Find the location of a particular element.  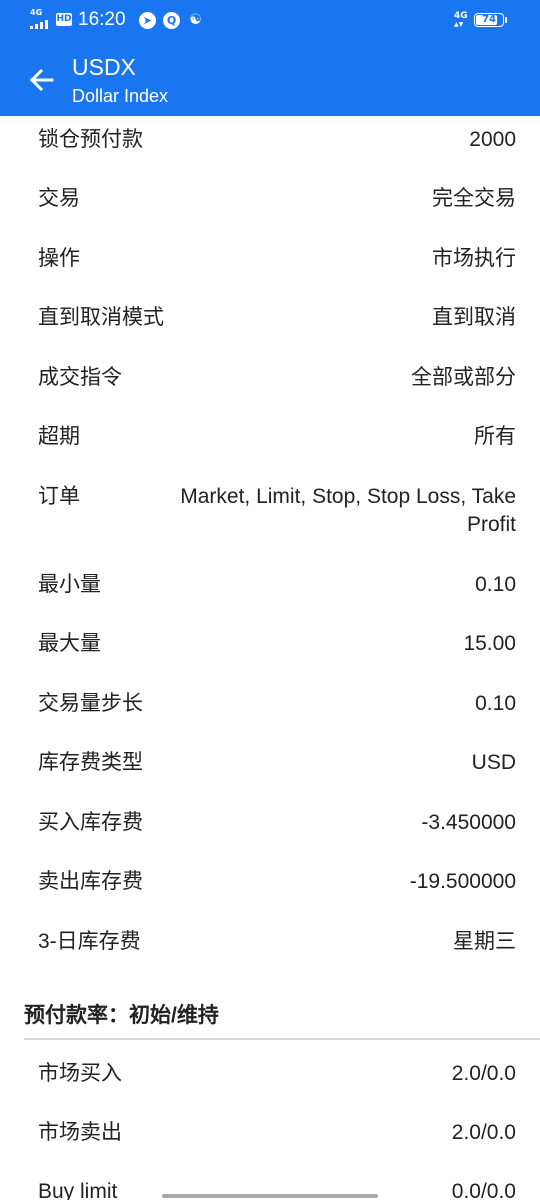

battery-icon: 74 is located at coordinates (489, 20).